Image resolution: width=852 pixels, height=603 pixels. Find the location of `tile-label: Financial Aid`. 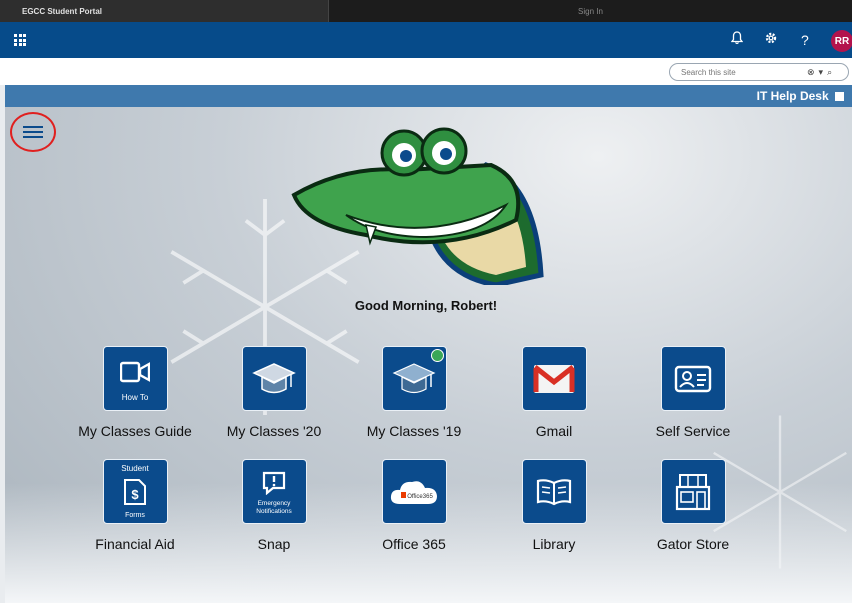

tile-label: Financial Aid is located at coordinates (135, 544).